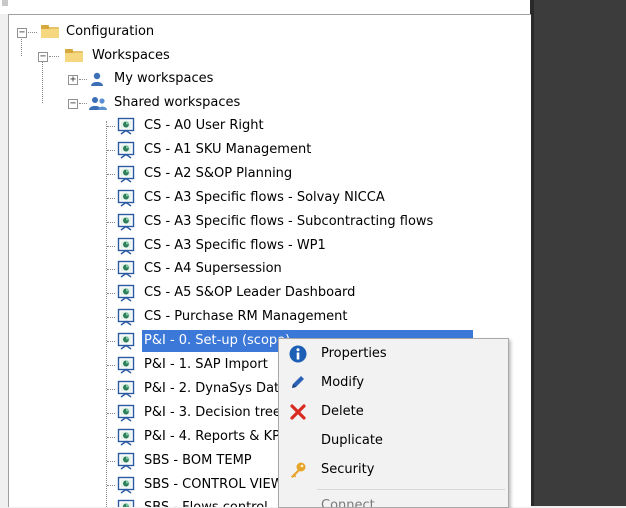 This screenshot has width=626, height=508. I want to click on workspace-item: CS - A1 SKU Management, so click(269, 150).